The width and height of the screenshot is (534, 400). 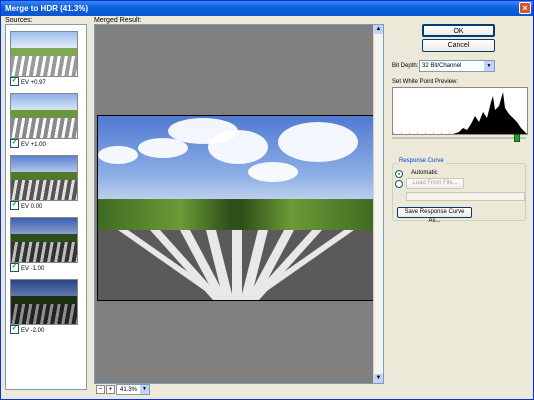 I want to click on source-ev-label: EV +0.97, so click(x=33, y=83).